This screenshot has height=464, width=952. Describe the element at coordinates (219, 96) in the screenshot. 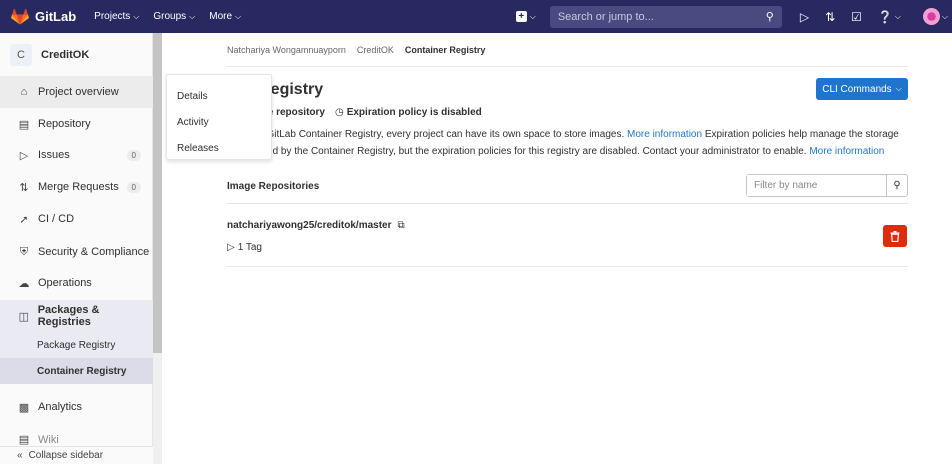

I see `flyout-item-details: Details` at that location.